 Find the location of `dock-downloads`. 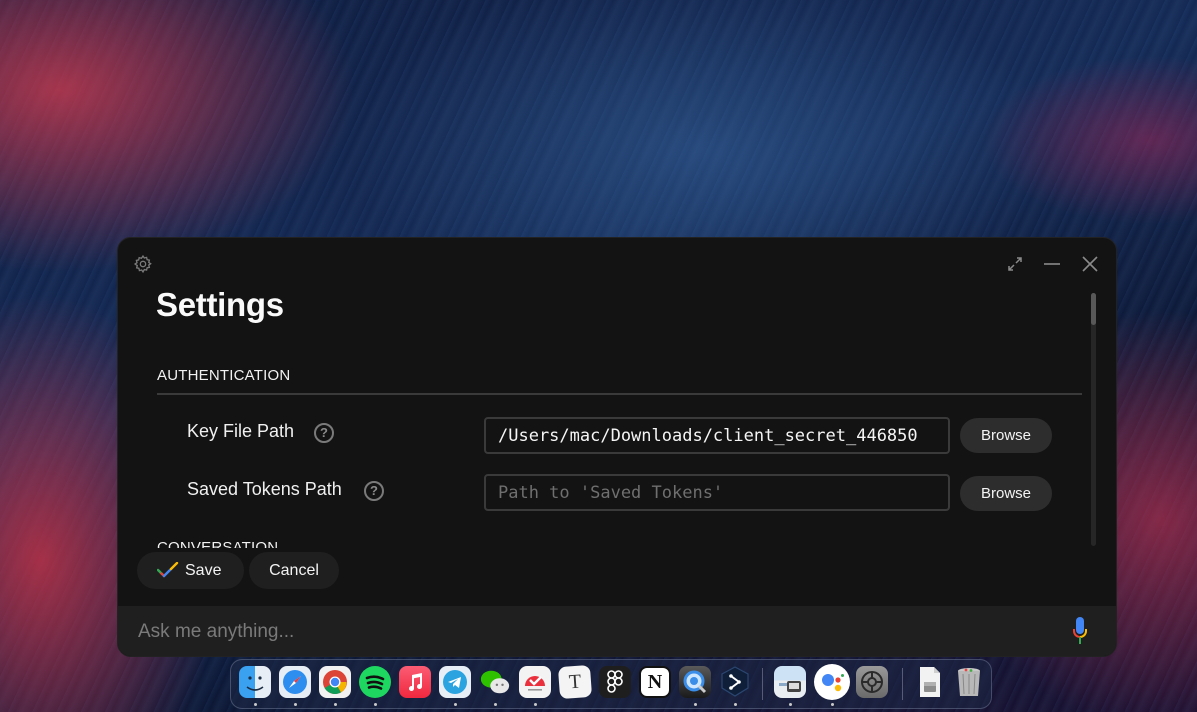

dock-downloads is located at coordinates (930, 682).